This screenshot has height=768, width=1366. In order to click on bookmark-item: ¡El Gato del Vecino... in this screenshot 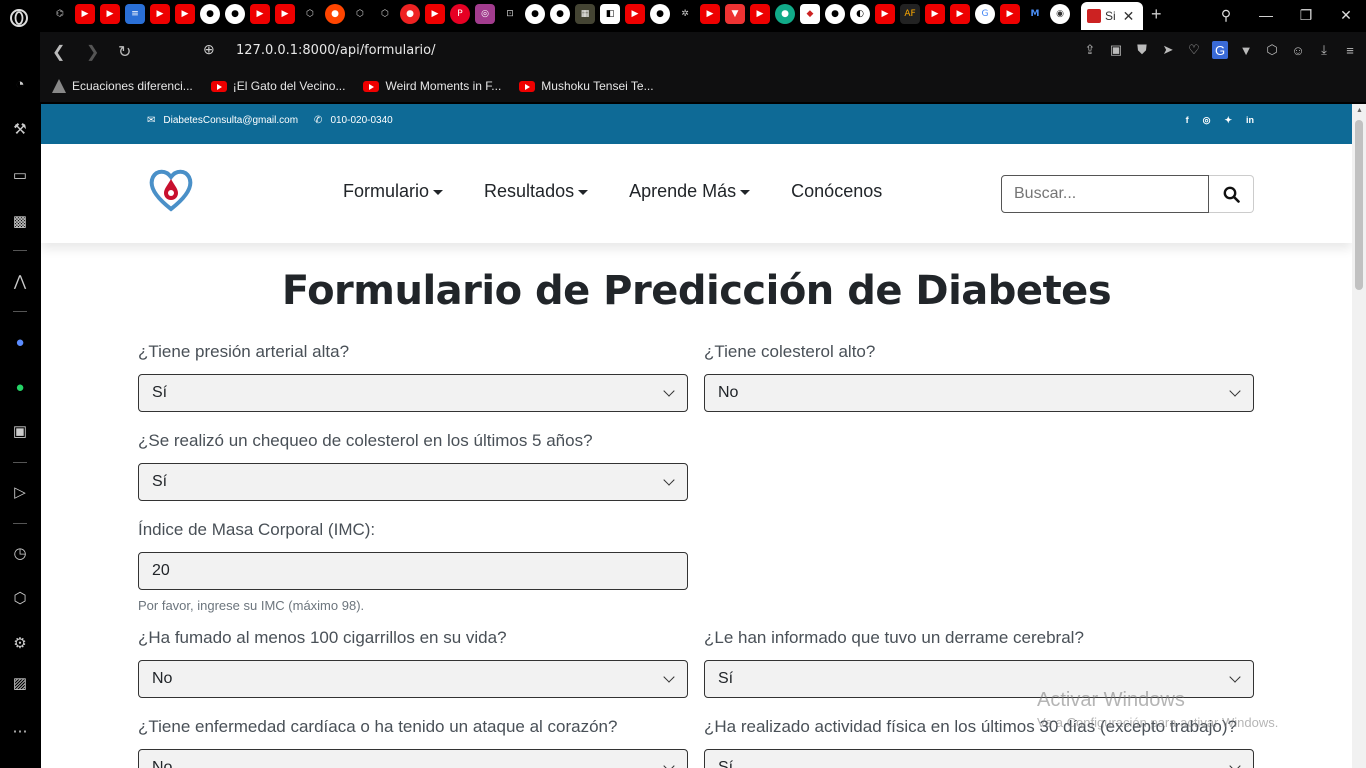, I will do `click(277, 86)`.